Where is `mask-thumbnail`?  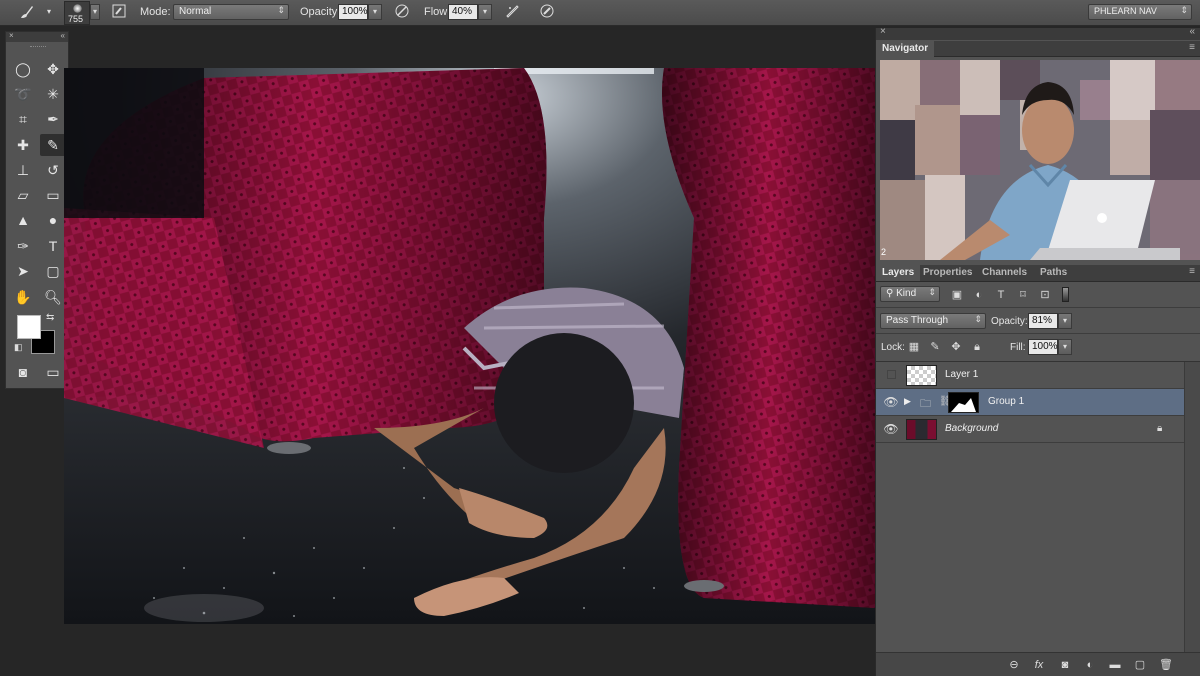 mask-thumbnail is located at coordinates (963, 402).